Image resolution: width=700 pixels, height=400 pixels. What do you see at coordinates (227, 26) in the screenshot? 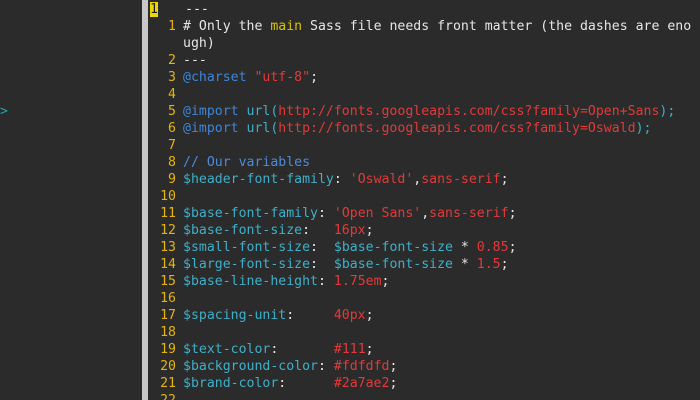
I see `code-token-default: # Only the` at bounding box center [227, 26].